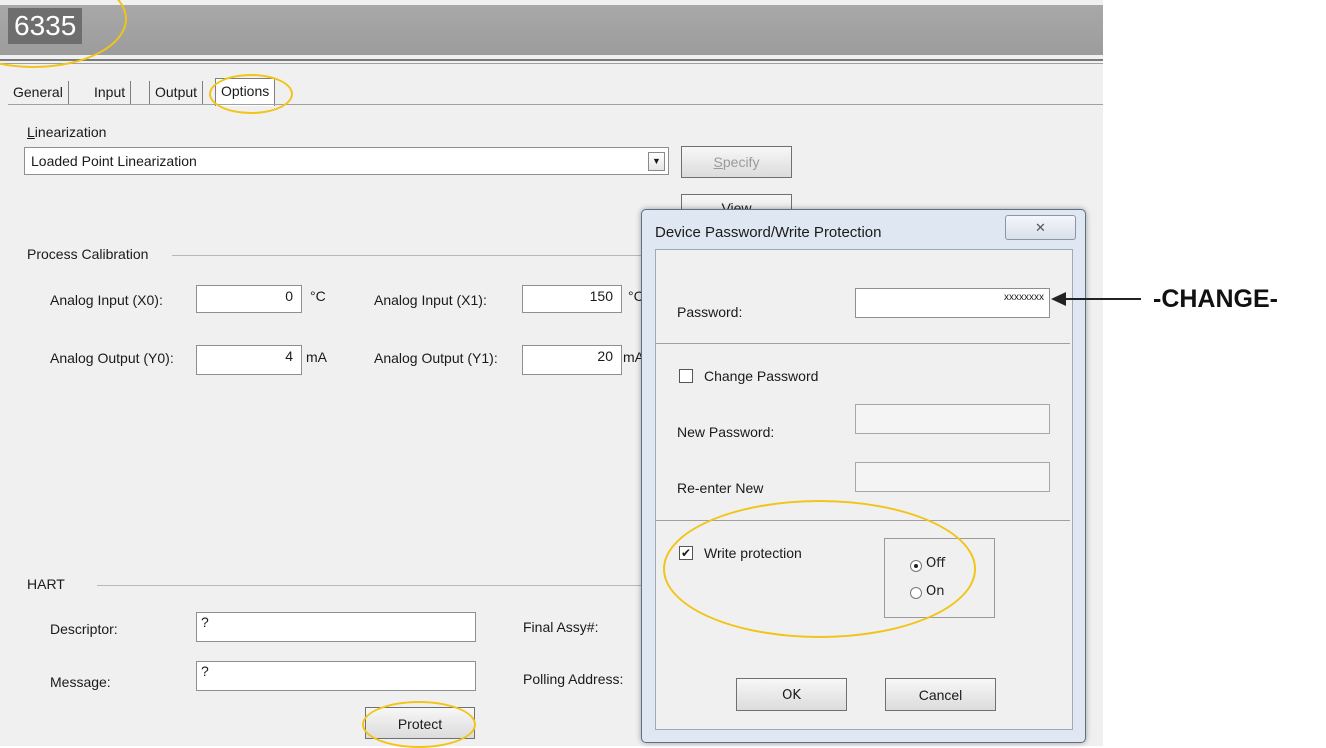  I want to click on password-label: Password:, so click(710, 312).